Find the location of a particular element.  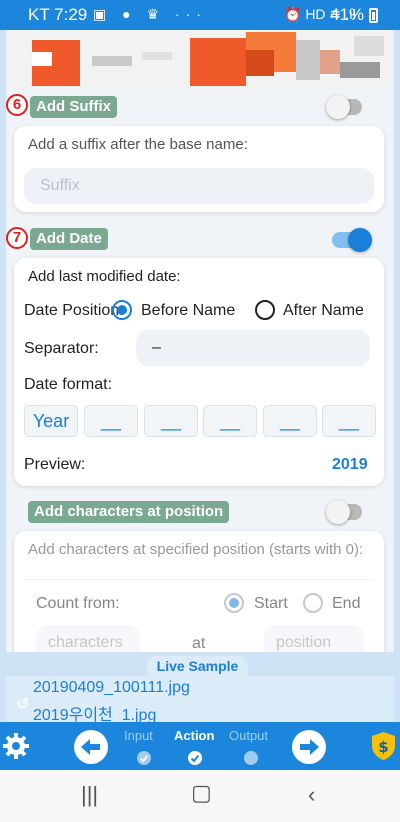

count-from-label: Count from: is located at coordinates (78, 603).